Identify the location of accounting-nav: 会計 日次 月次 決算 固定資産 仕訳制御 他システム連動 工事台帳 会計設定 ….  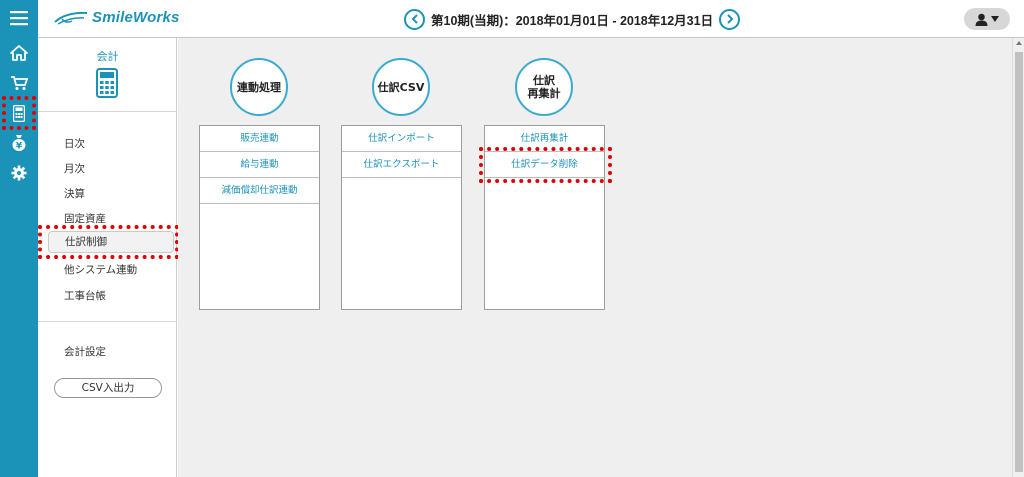
(108, 257).